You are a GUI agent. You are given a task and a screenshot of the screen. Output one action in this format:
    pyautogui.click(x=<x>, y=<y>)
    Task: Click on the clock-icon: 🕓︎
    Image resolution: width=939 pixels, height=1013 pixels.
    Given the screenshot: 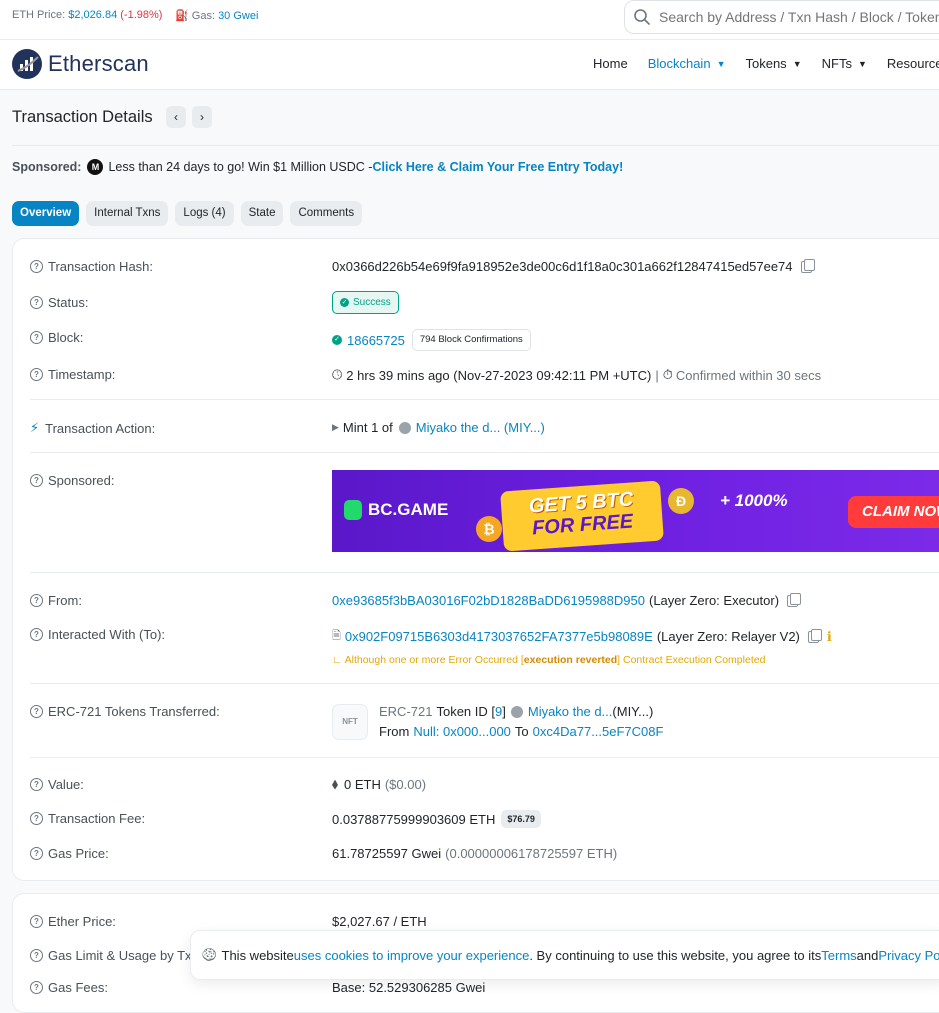 What is the action you would take?
    pyautogui.click(x=337, y=374)
    